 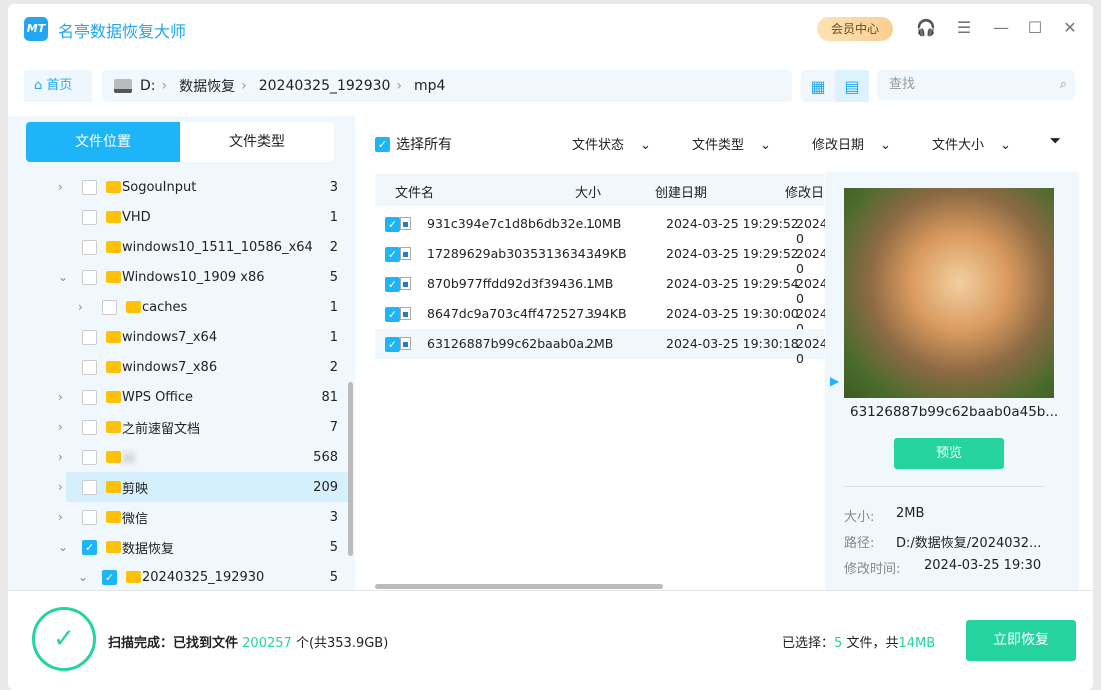 I want to click on file-size: 10MB, so click(x=604, y=223).